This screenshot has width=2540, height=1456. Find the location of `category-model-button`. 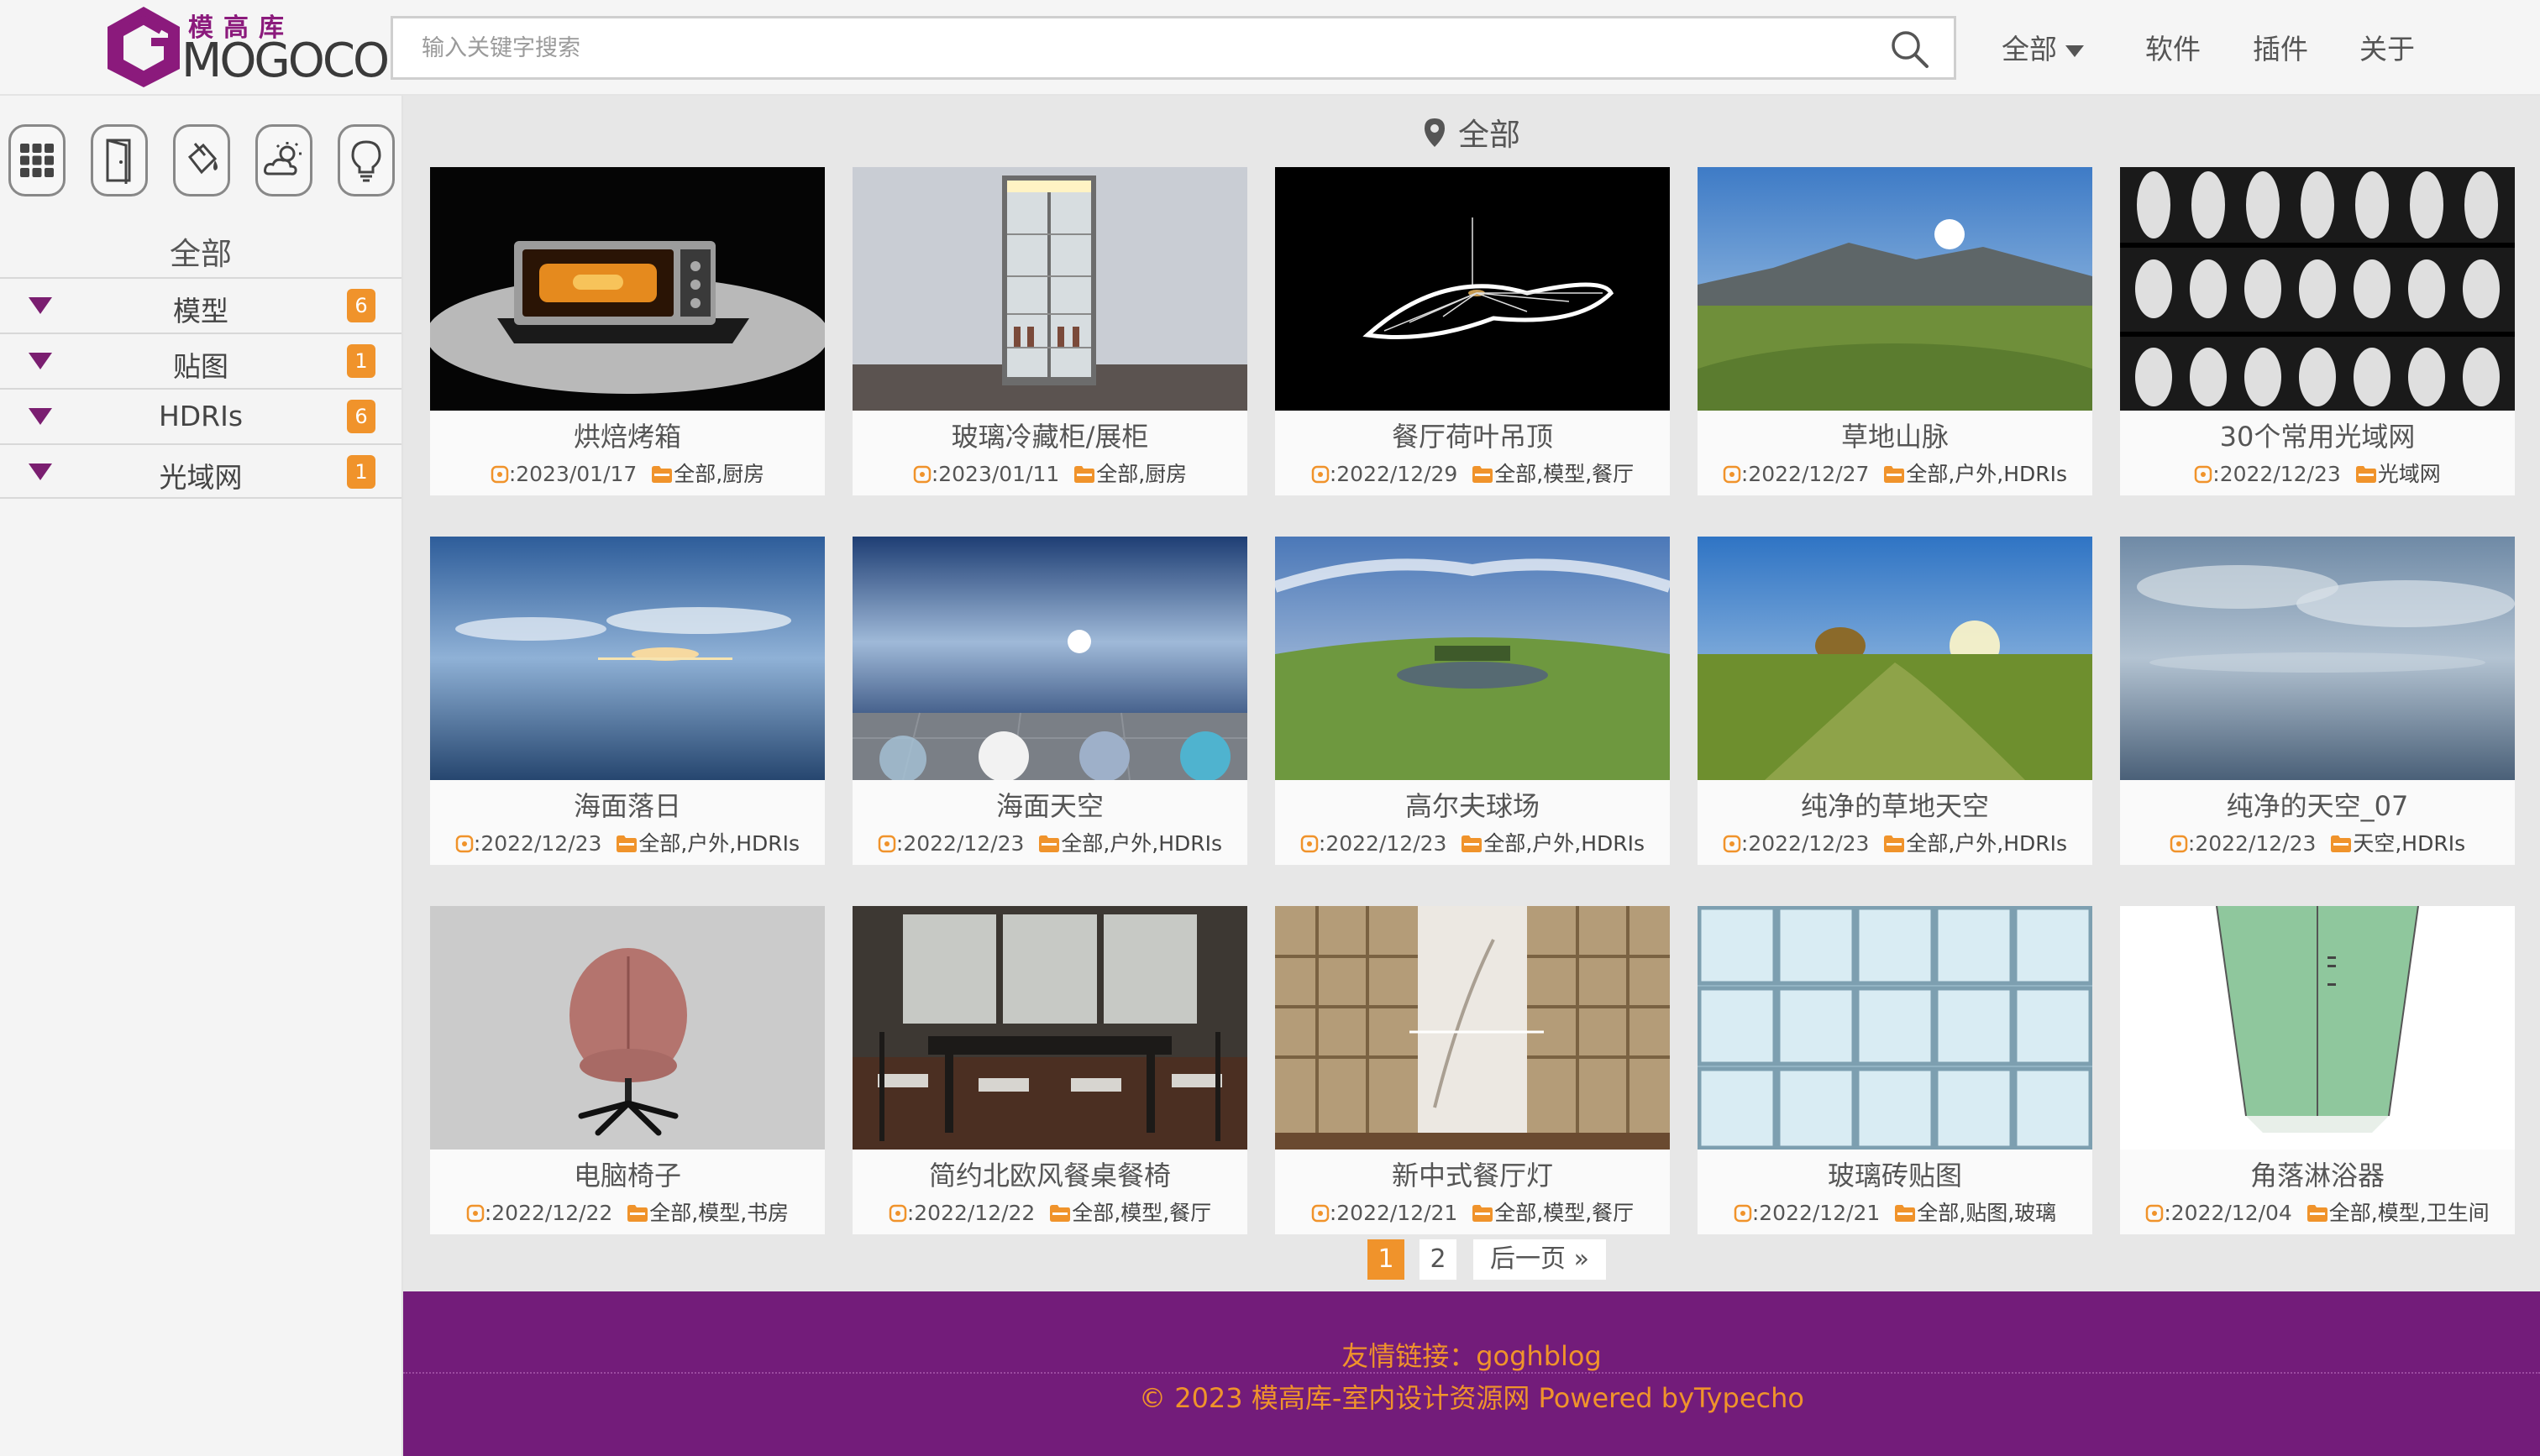

category-model-button is located at coordinates (120, 160).